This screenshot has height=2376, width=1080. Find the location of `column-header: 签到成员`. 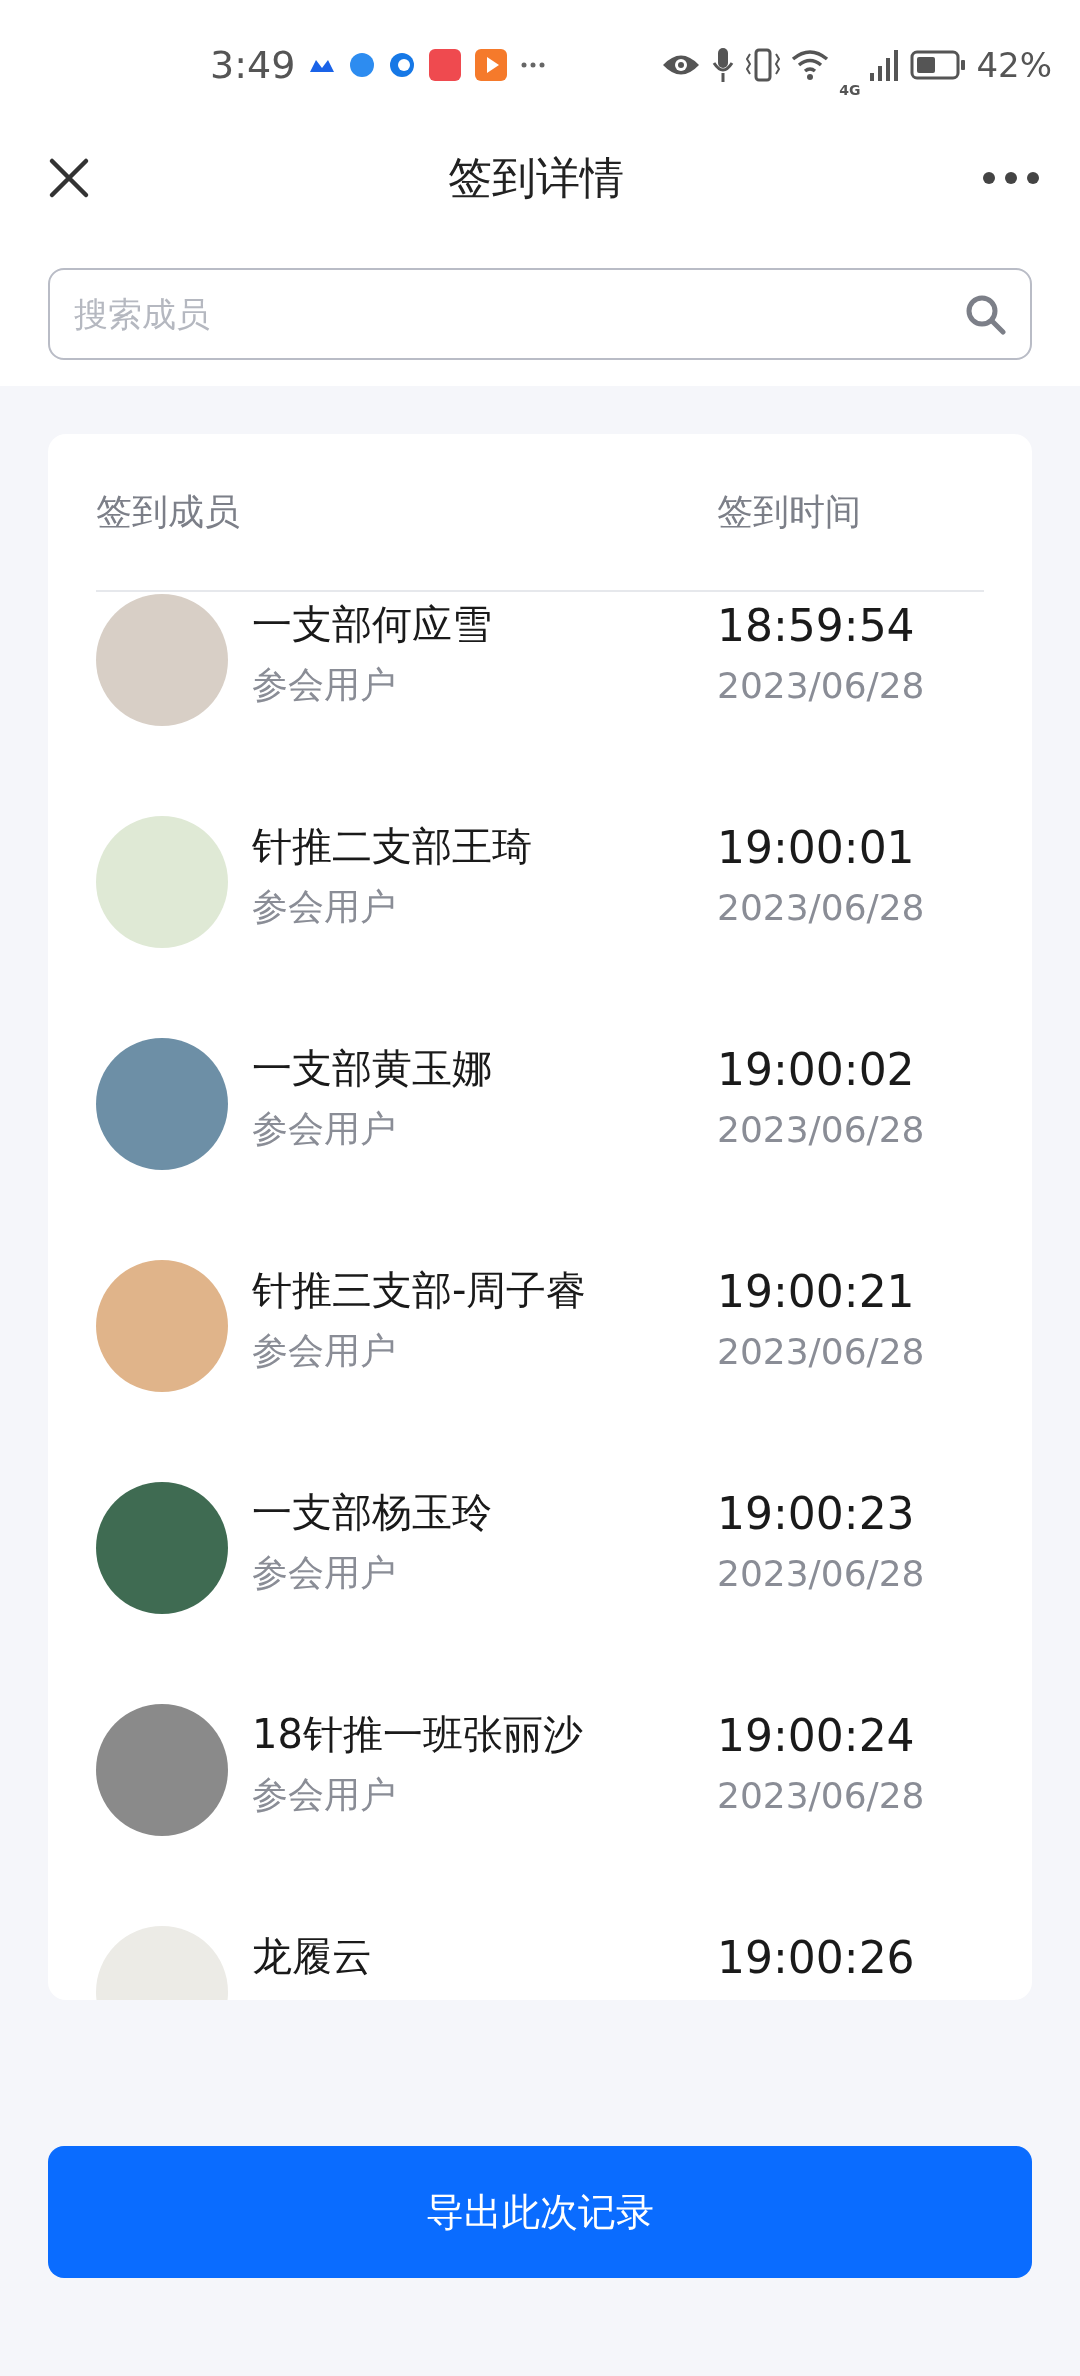

column-header: 签到成员 is located at coordinates (168, 511).